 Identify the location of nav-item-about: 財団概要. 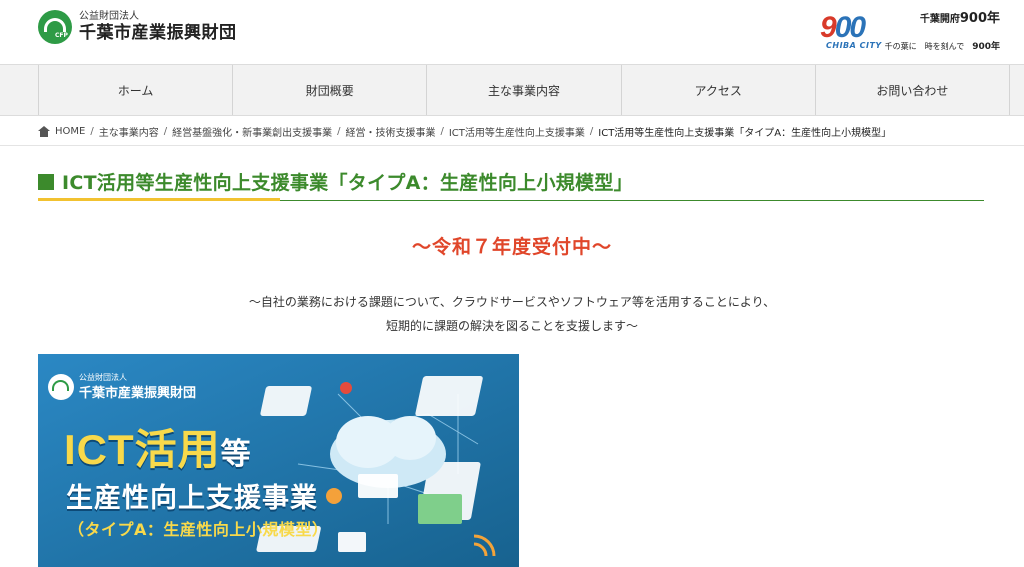
(330, 90).